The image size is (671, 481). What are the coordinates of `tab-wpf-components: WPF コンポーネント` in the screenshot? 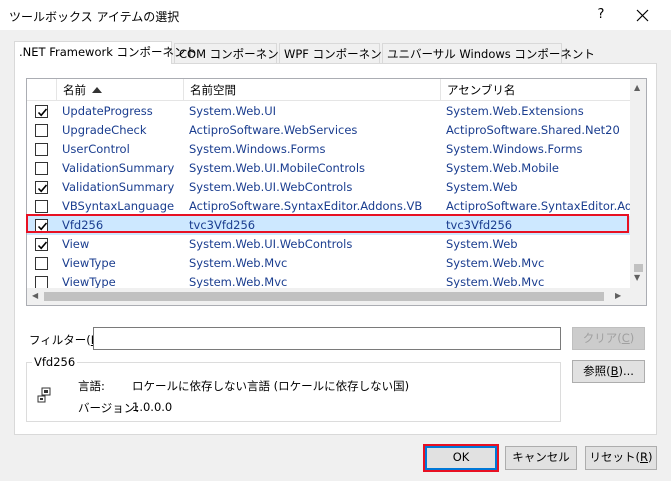 It's located at (336, 53).